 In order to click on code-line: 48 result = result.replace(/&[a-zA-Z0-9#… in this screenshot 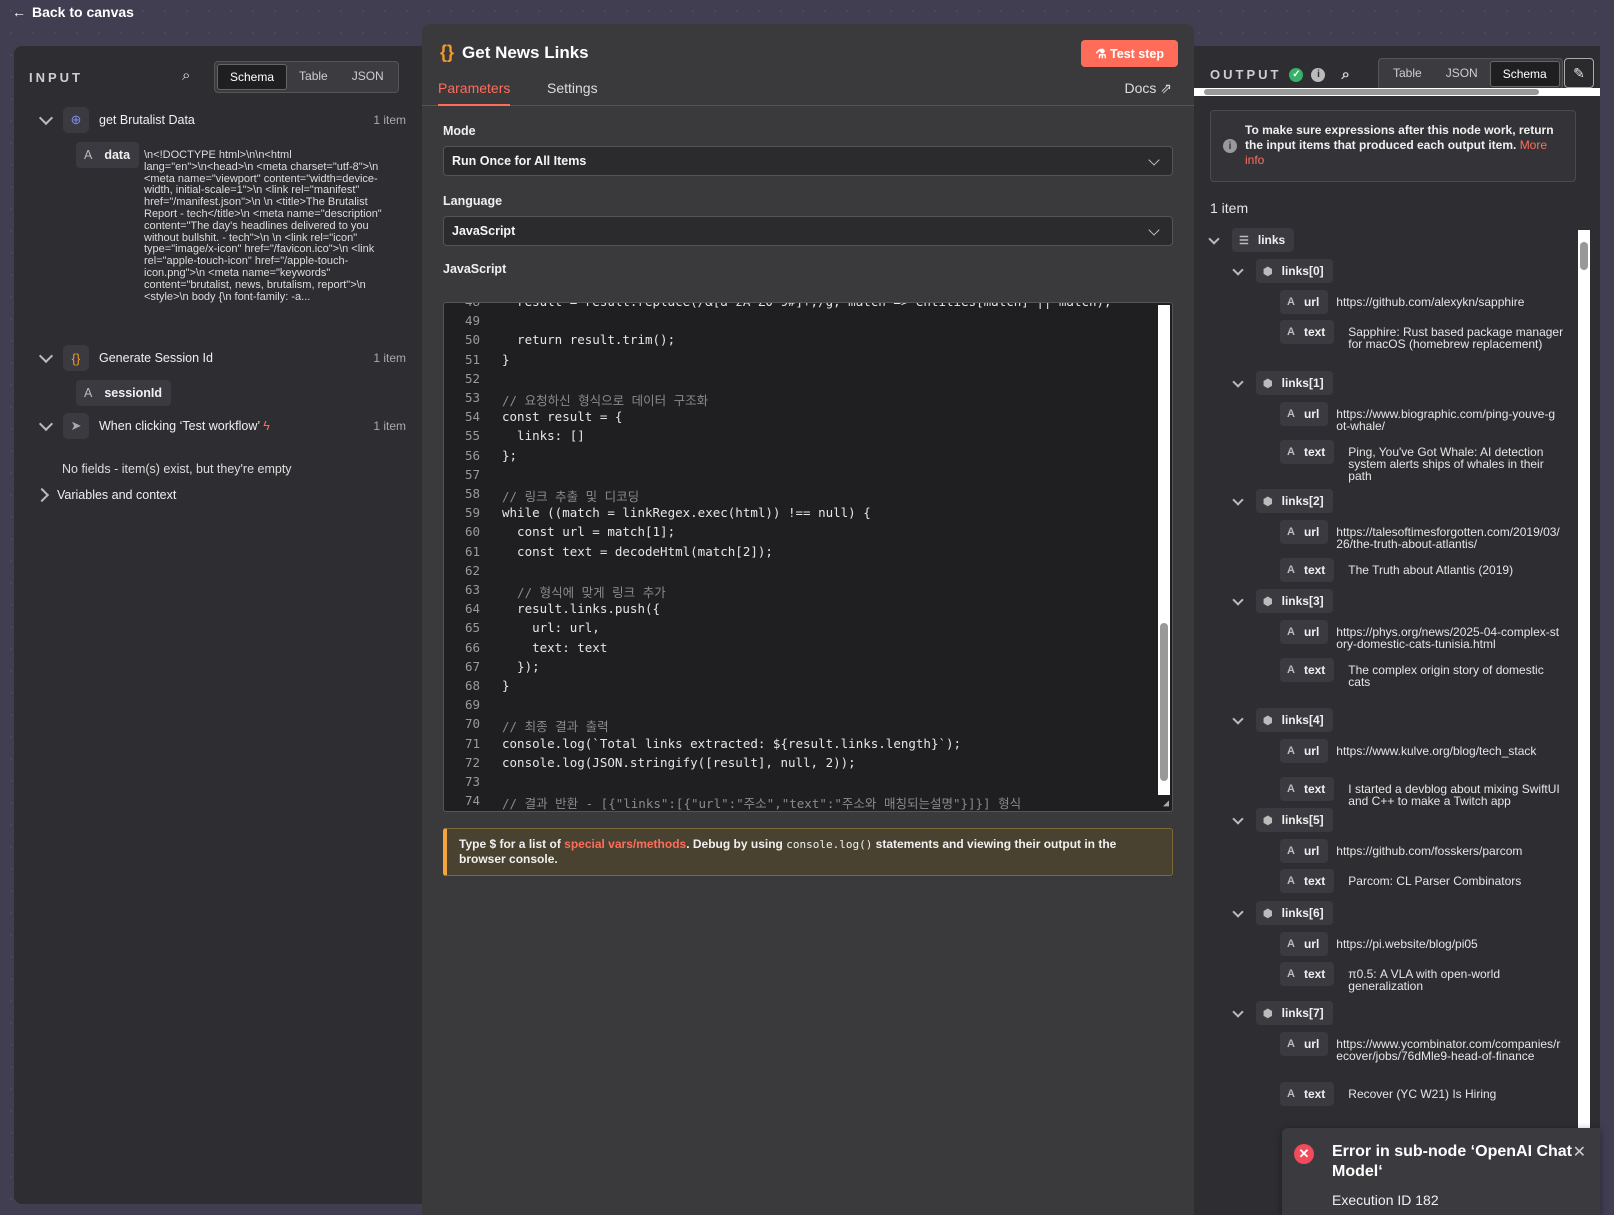, I will do `click(778, 308)`.